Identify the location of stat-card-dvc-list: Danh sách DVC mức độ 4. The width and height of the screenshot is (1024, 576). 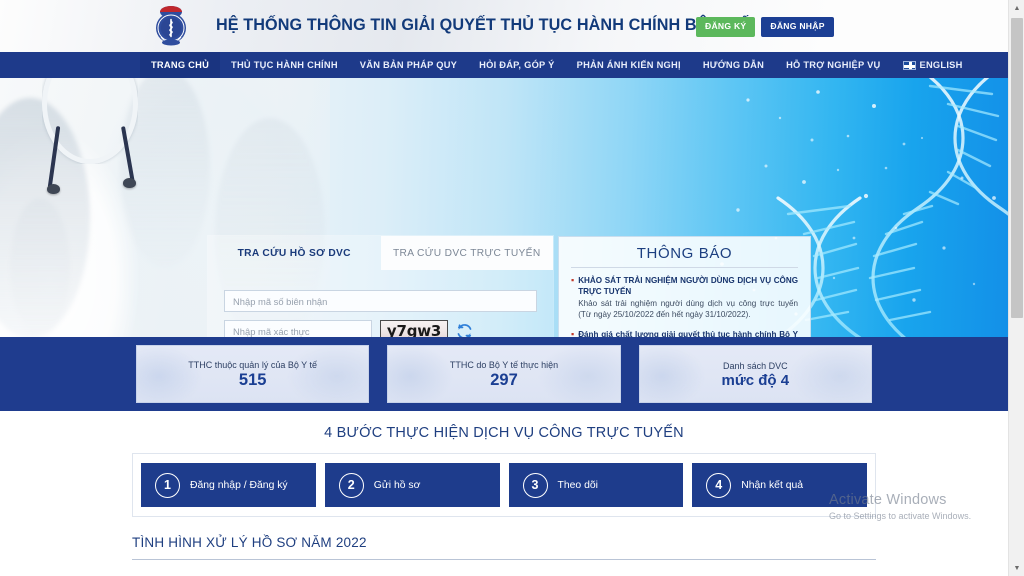
(755, 374).